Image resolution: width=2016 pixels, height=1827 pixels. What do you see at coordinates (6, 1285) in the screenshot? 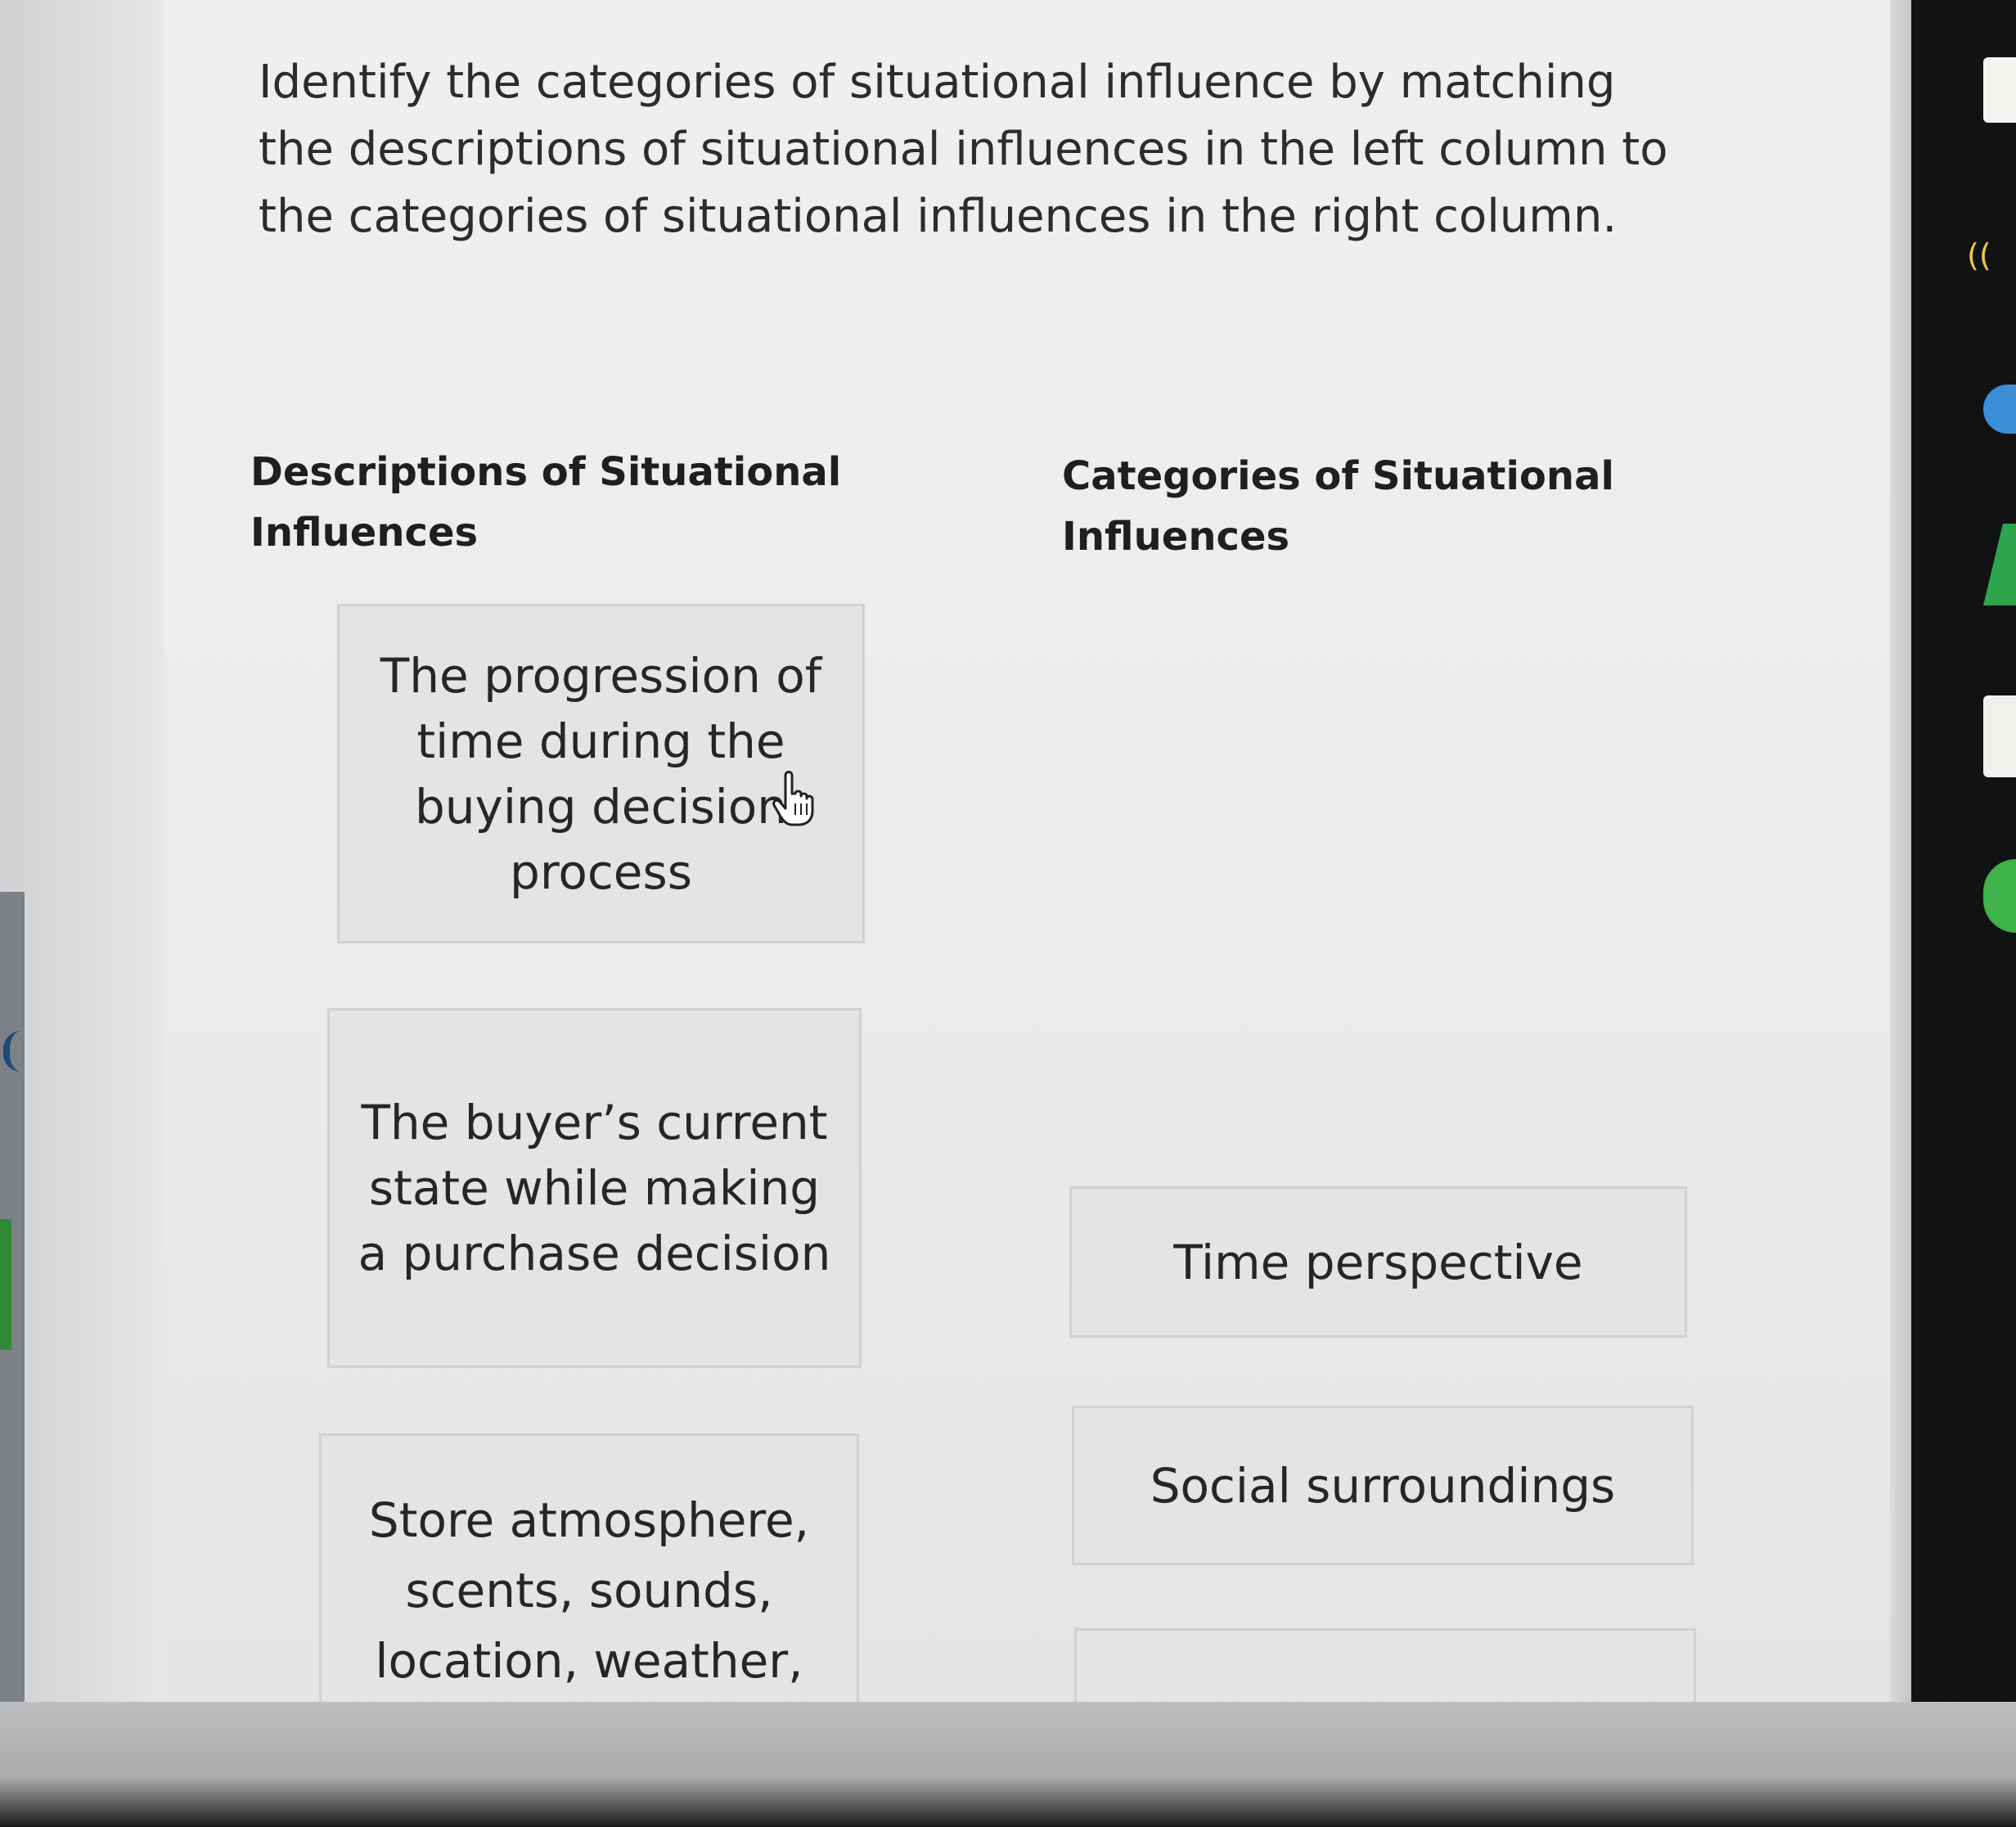
I see `left-green-edge` at bounding box center [6, 1285].